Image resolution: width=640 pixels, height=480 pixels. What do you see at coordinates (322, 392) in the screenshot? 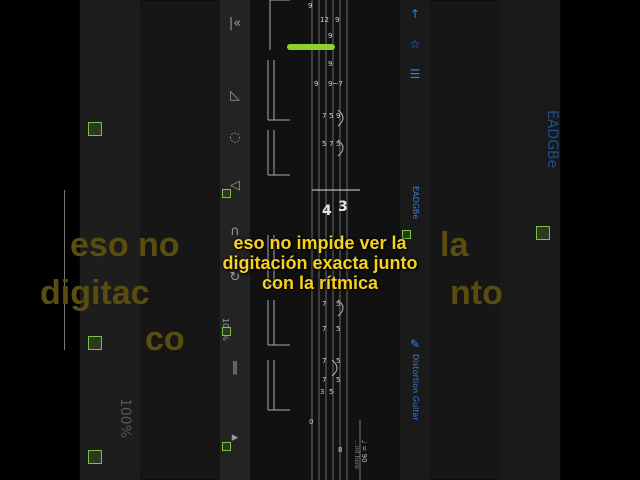
I see `fret-number: 3` at bounding box center [322, 392].